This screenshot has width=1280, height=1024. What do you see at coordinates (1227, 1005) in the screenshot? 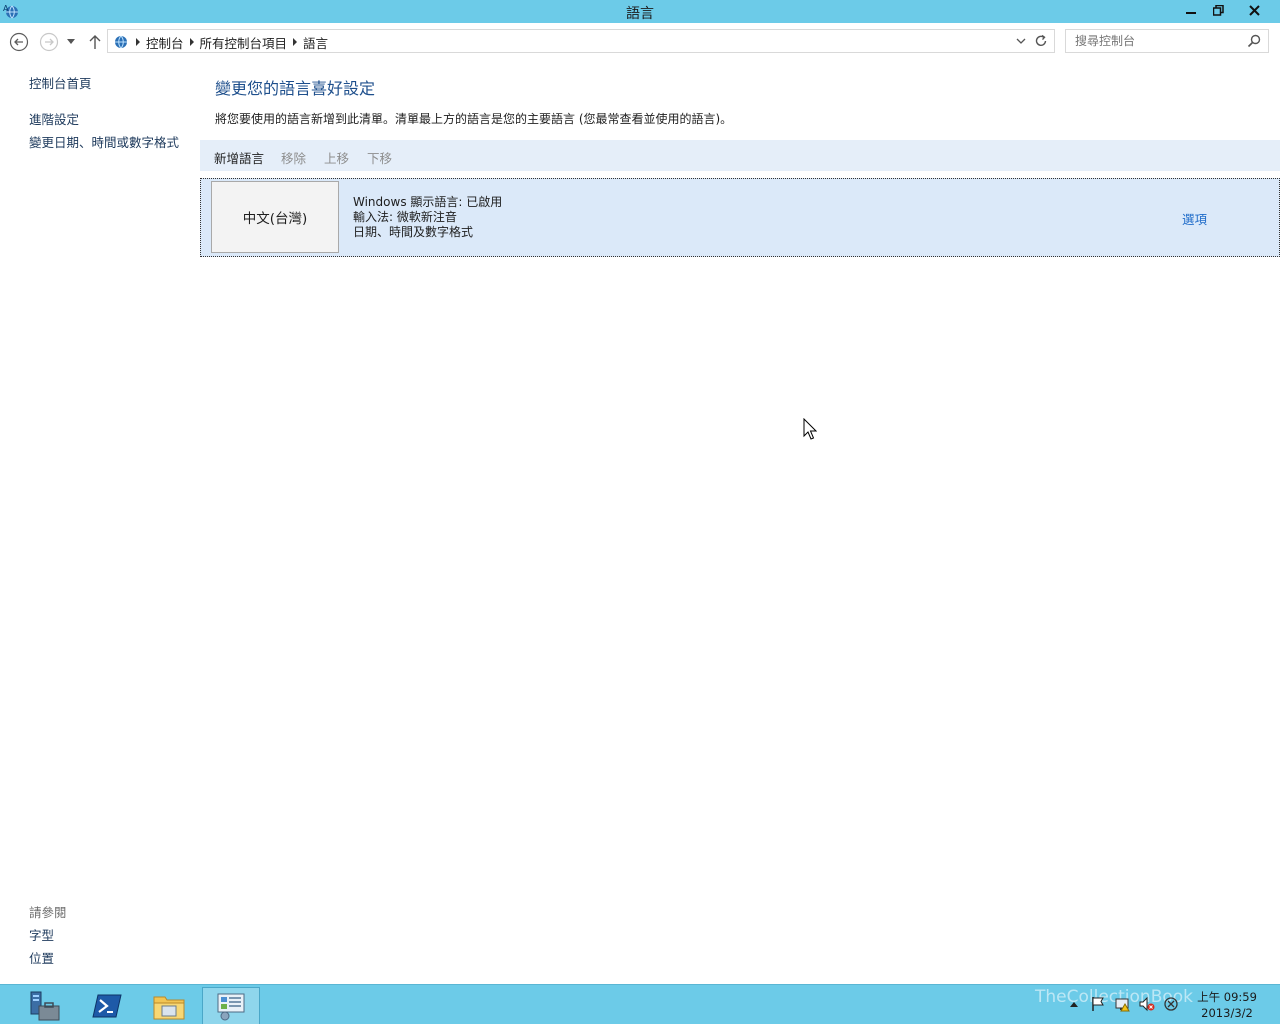
I see `system-clock: 上午 09:59 2013/3/2` at bounding box center [1227, 1005].